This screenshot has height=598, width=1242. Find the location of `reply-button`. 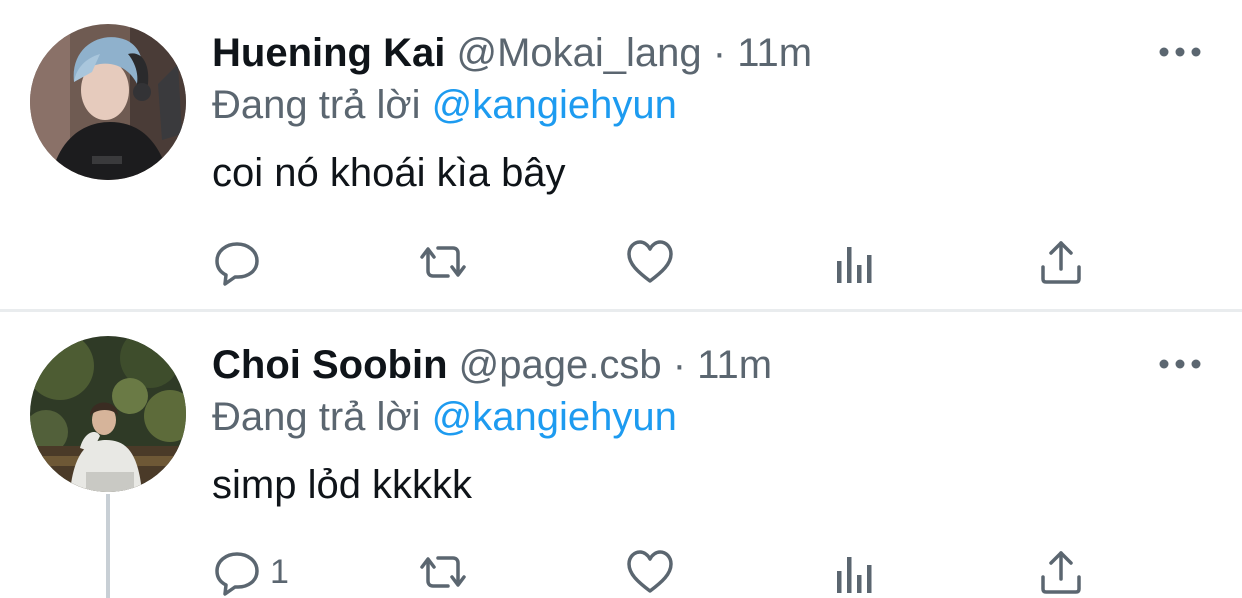

reply-button is located at coordinates (241, 262).